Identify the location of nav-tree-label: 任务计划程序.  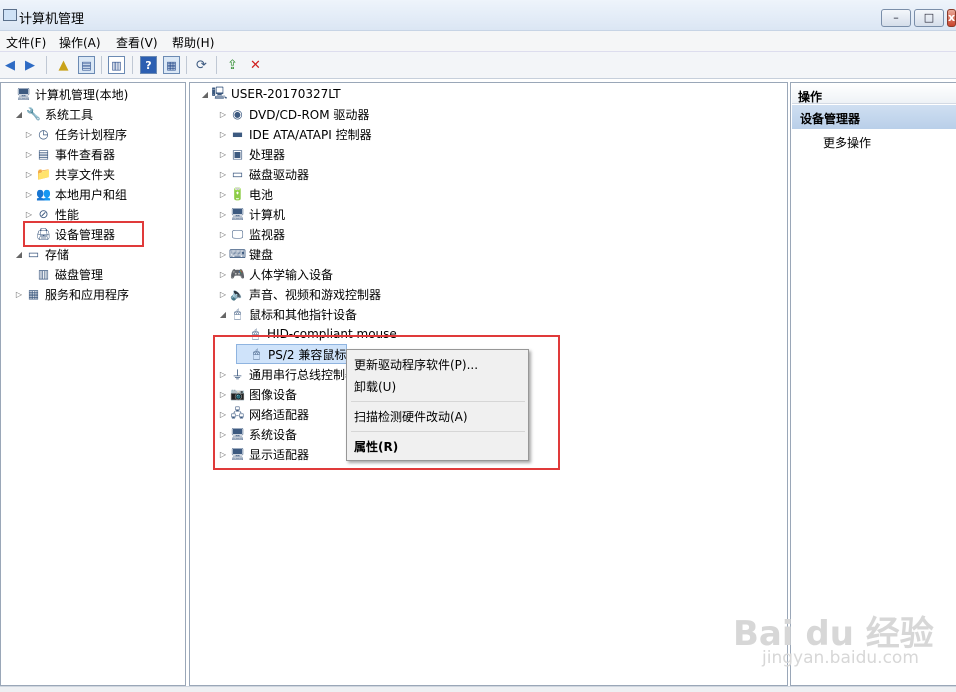
(91, 134).